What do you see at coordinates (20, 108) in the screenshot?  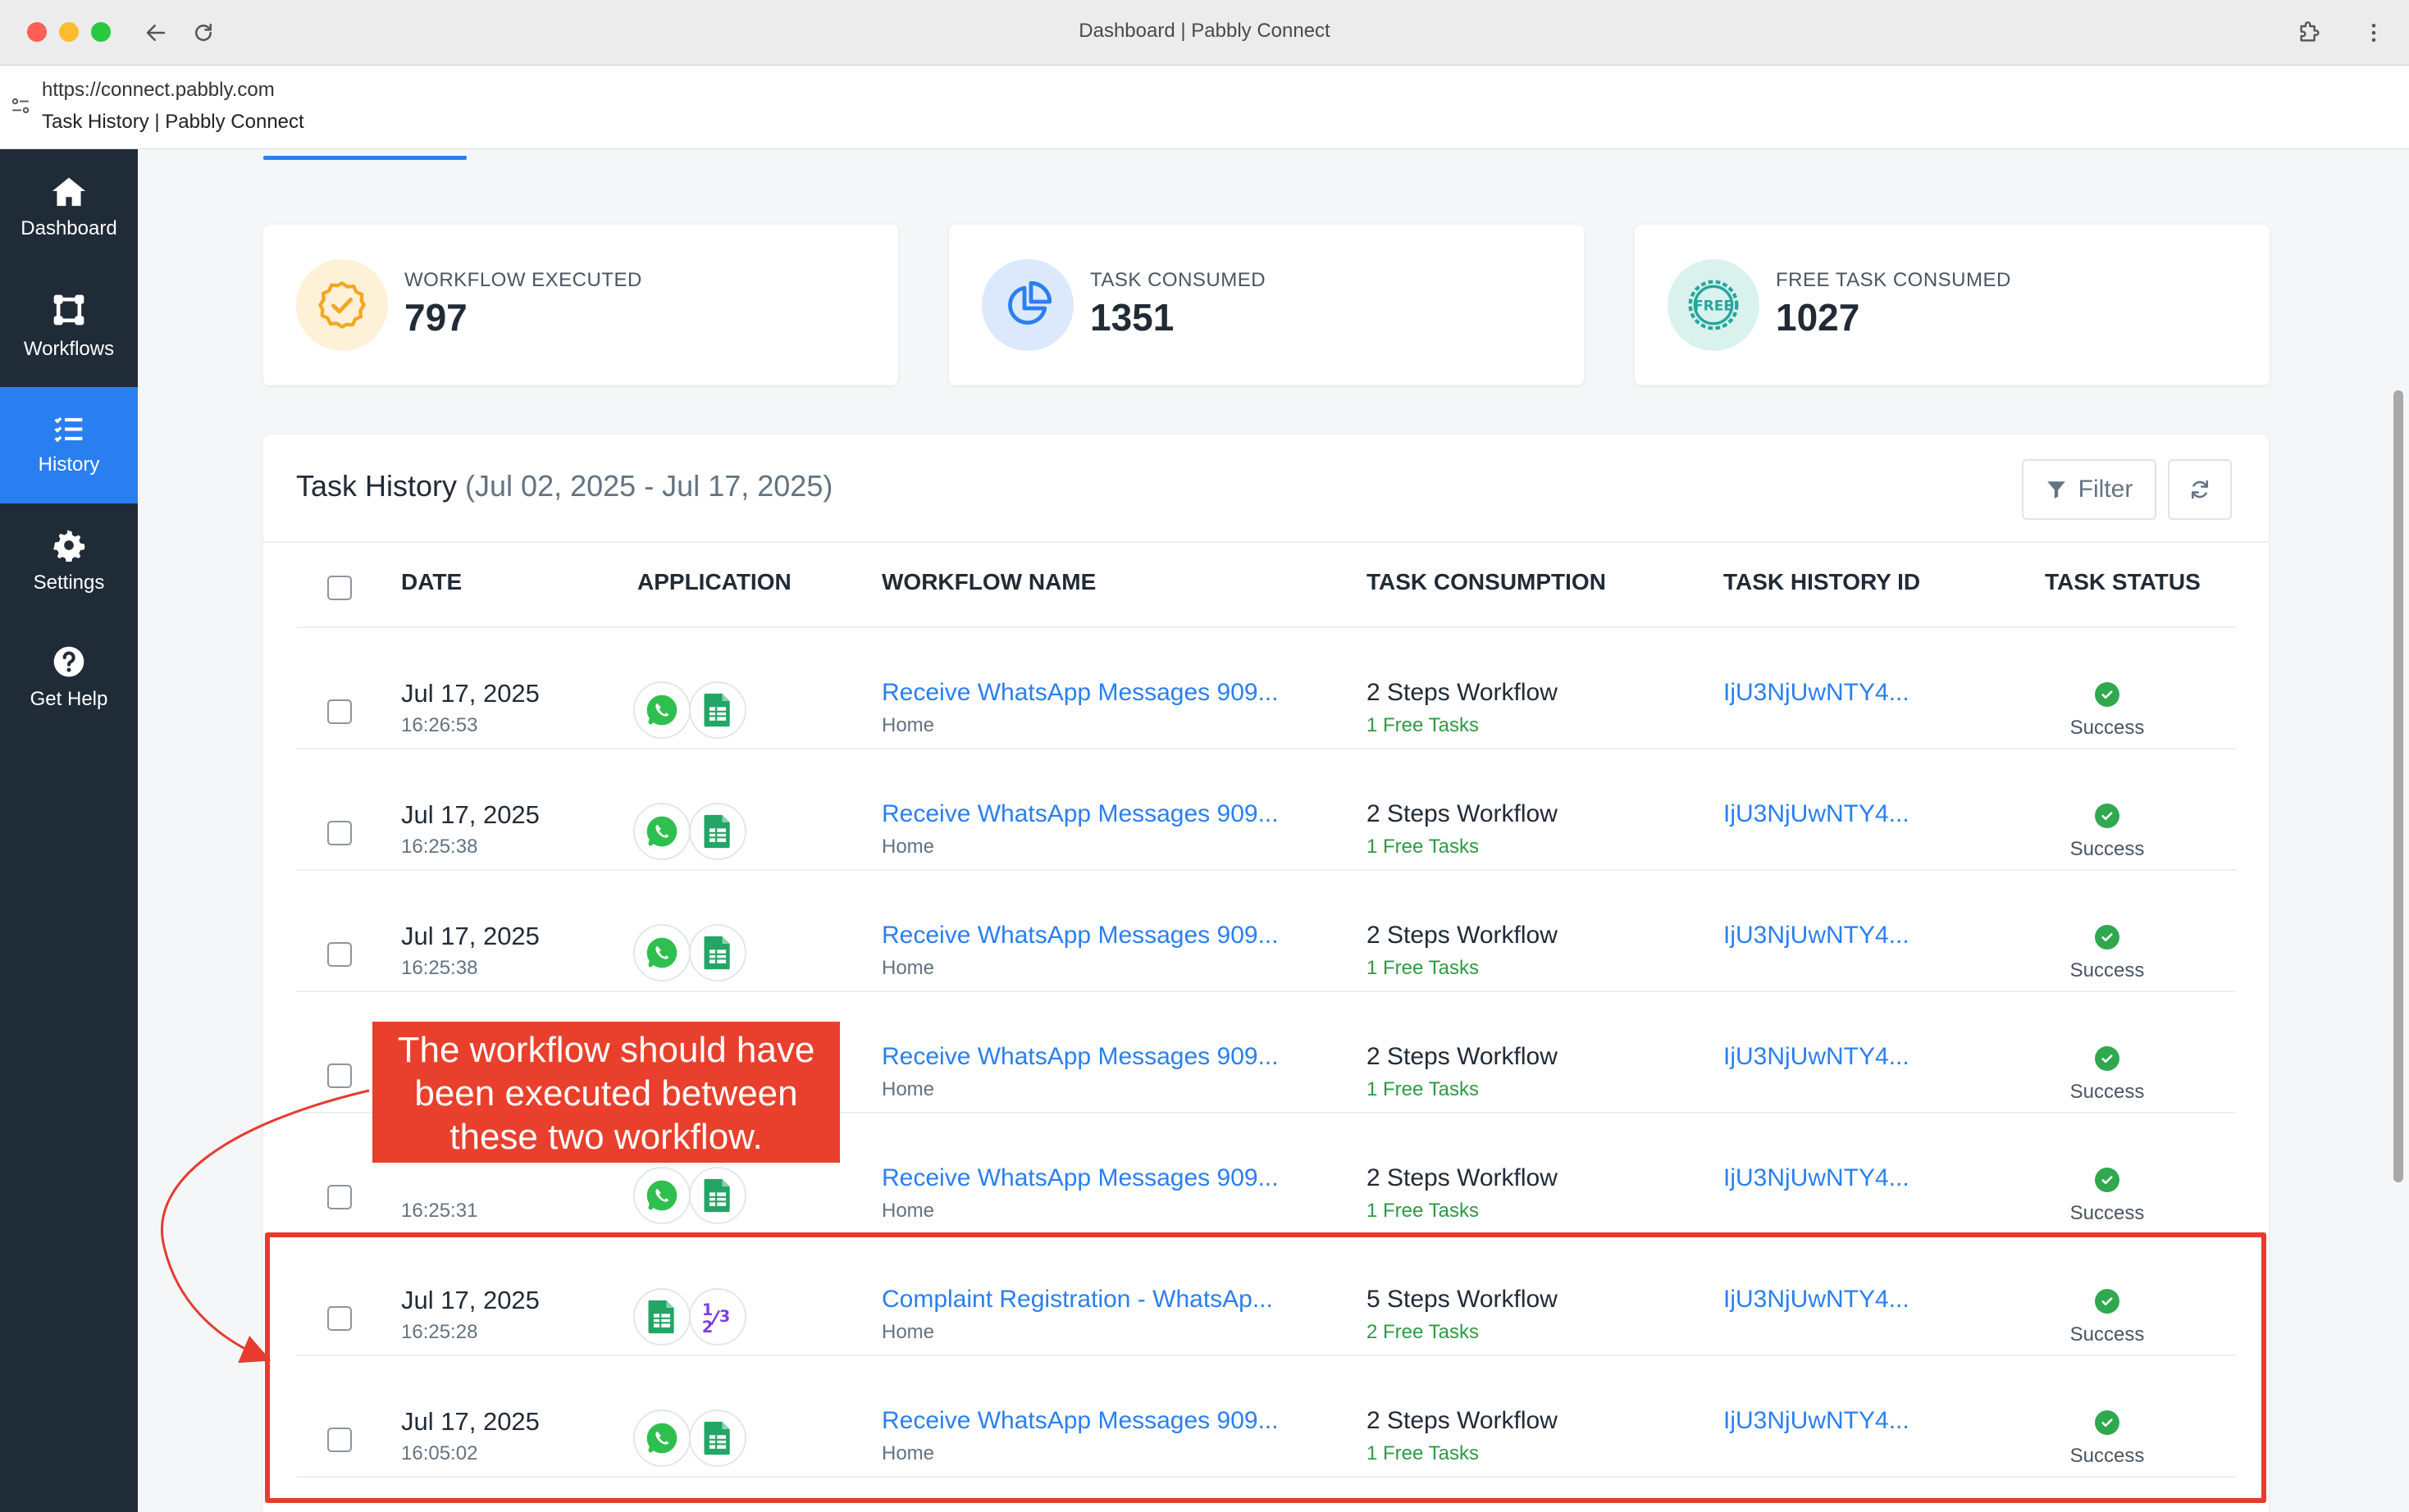 I see `site-settings-icon` at bounding box center [20, 108].